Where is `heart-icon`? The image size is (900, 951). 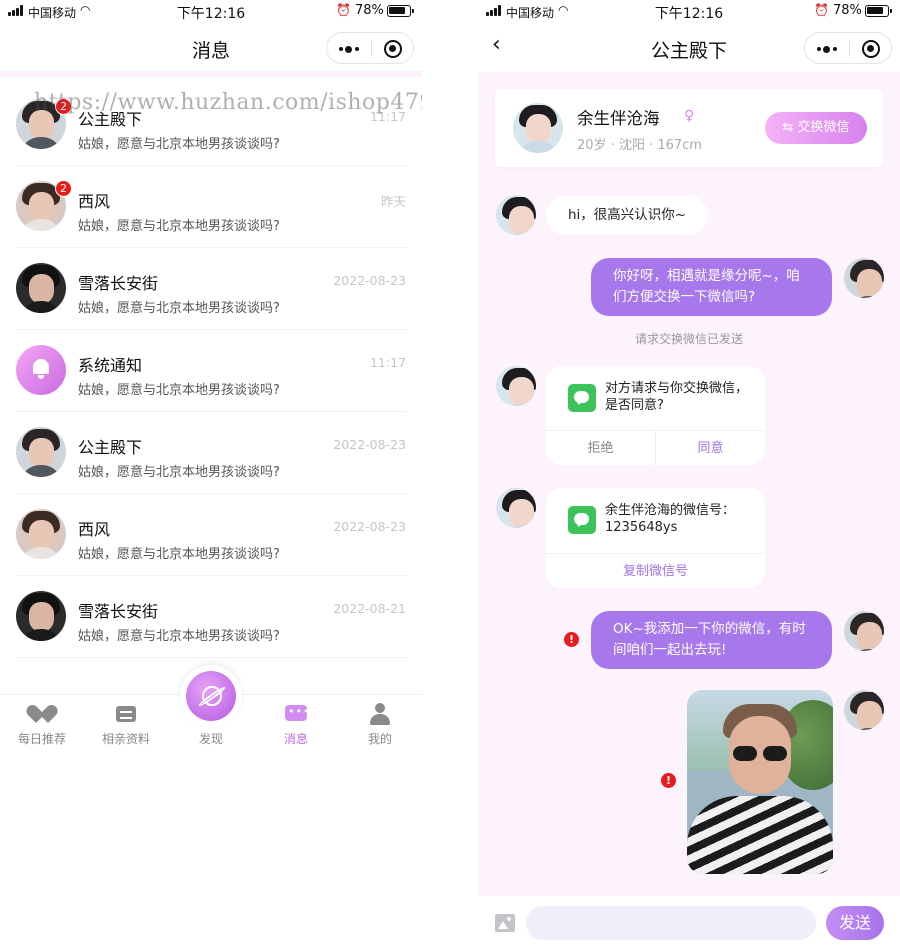 heart-icon is located at coordinates (42, 714).